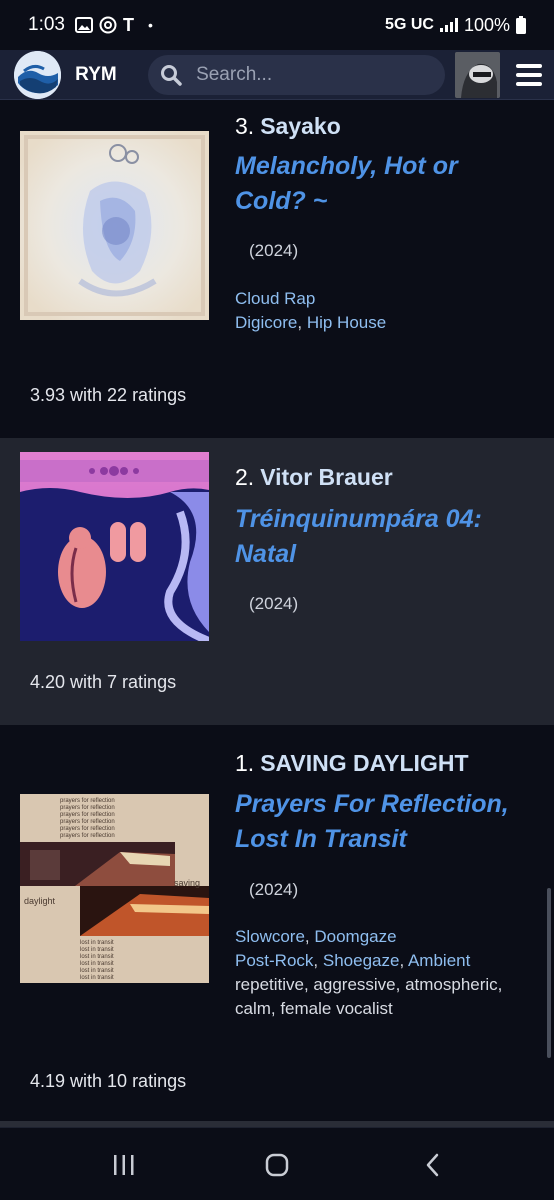 The width and height of the screenshot is (554, 1200). Describe the element at coordinates (83, 25) in the screenshot. I see `gallery-icon` at that location.